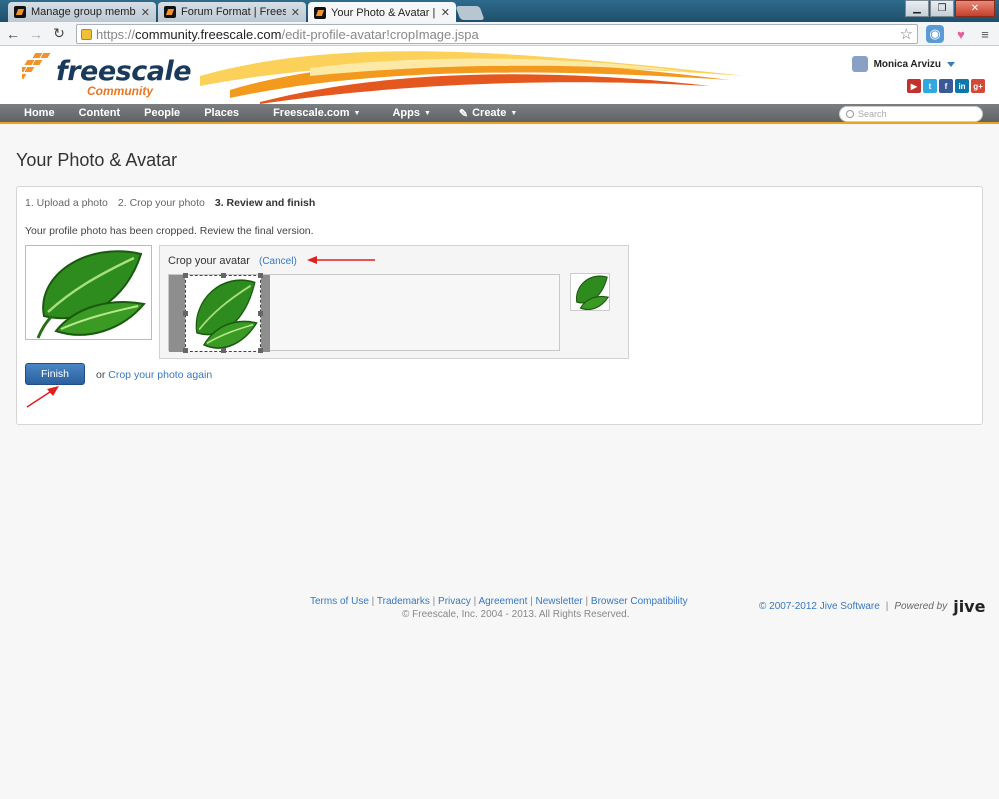 The image size is (999, 799). I want to click on tab-title: Your Photo & Avatar | Fre, so click(383, 12).